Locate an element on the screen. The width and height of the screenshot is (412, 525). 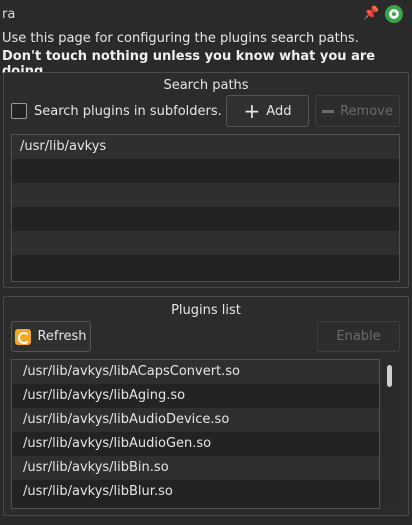
subfolders-label: Search plugins in subfolders. is located at coordinates (128, 111).